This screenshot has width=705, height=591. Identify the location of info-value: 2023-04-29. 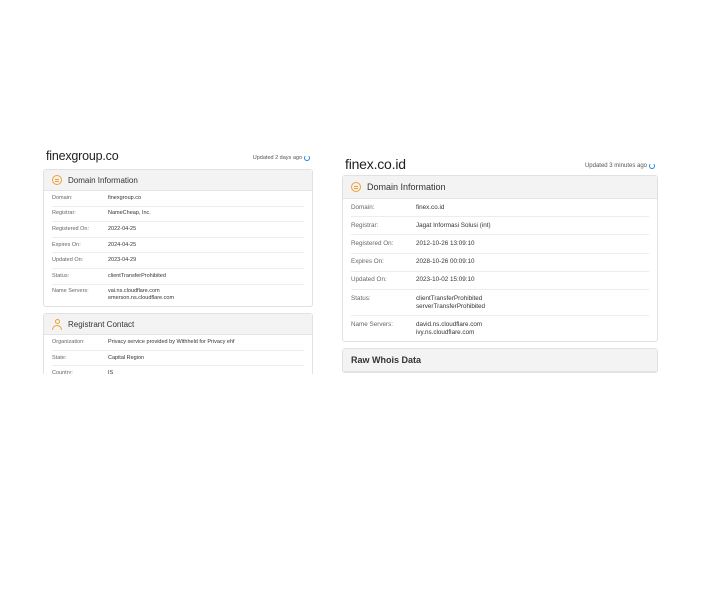
(122, 260).